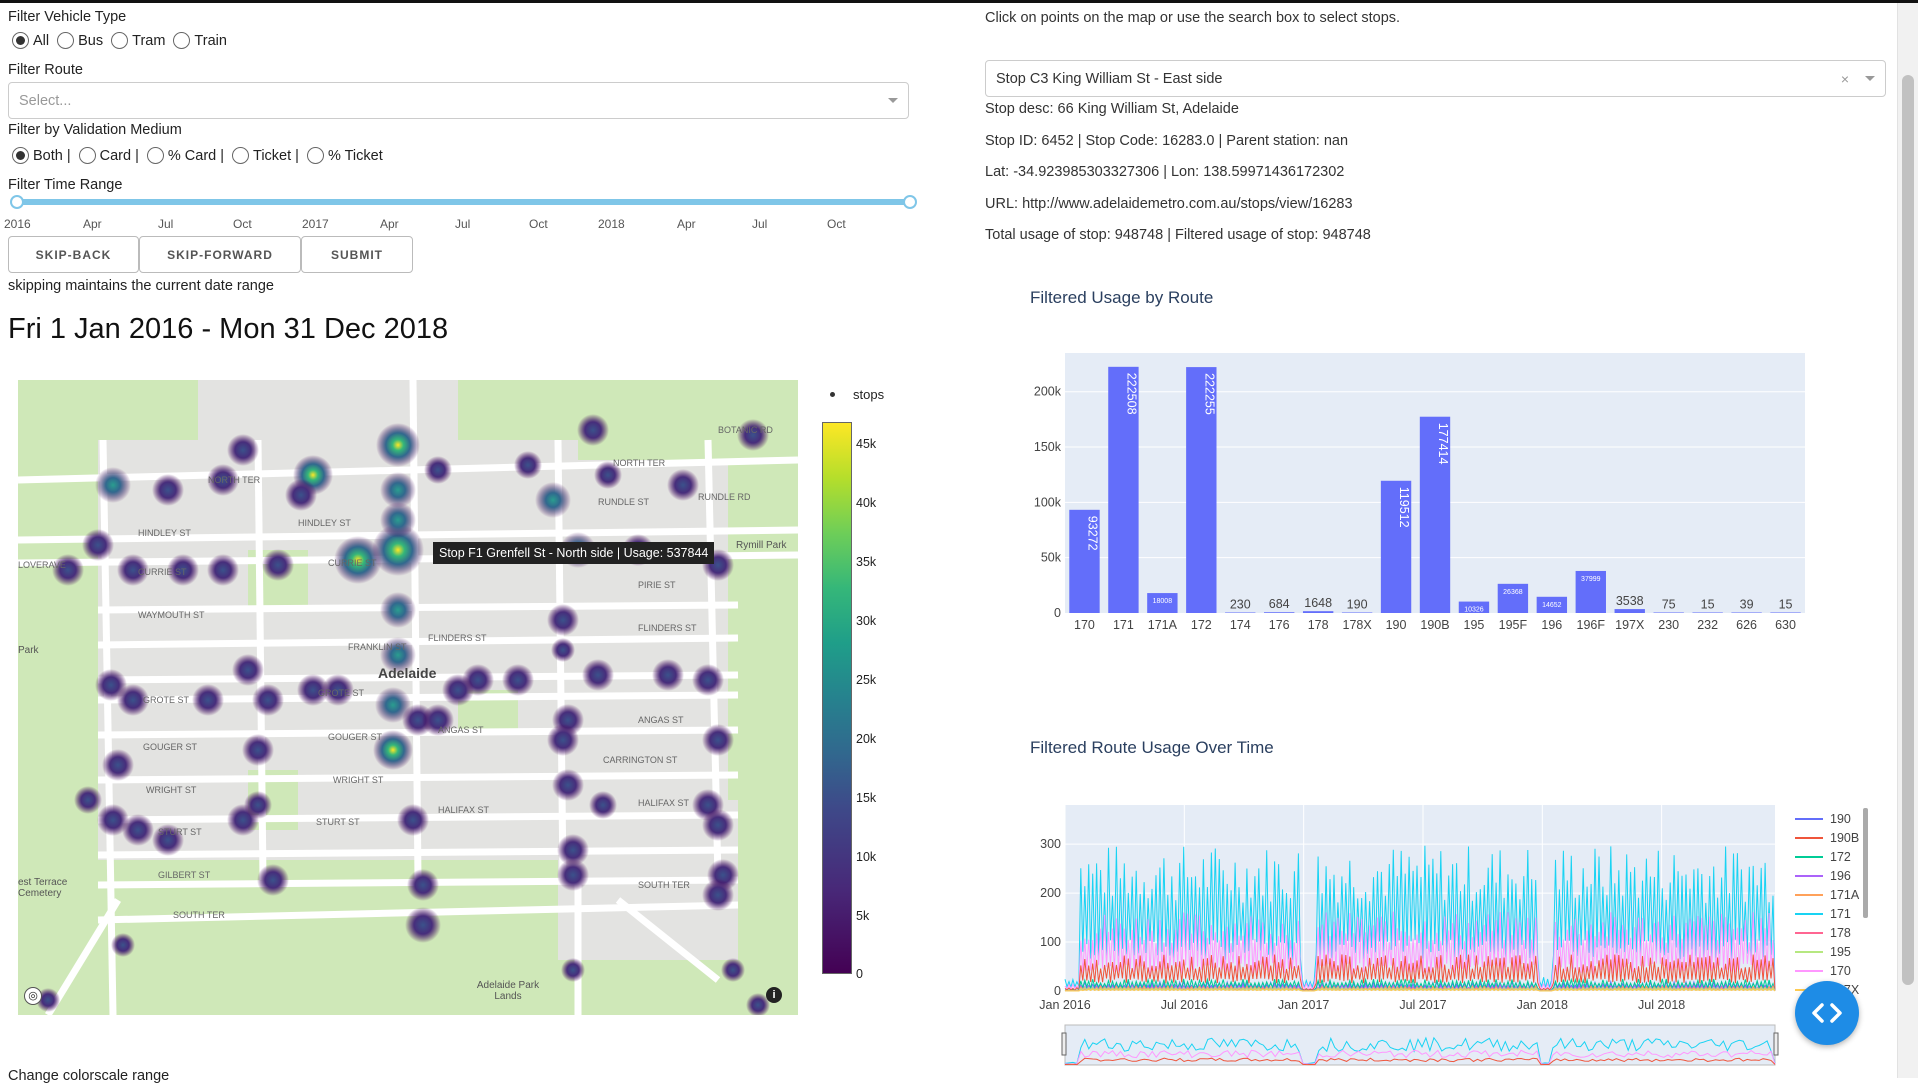  I want to click on bar-value-label: 222508, so click(1131, 394).